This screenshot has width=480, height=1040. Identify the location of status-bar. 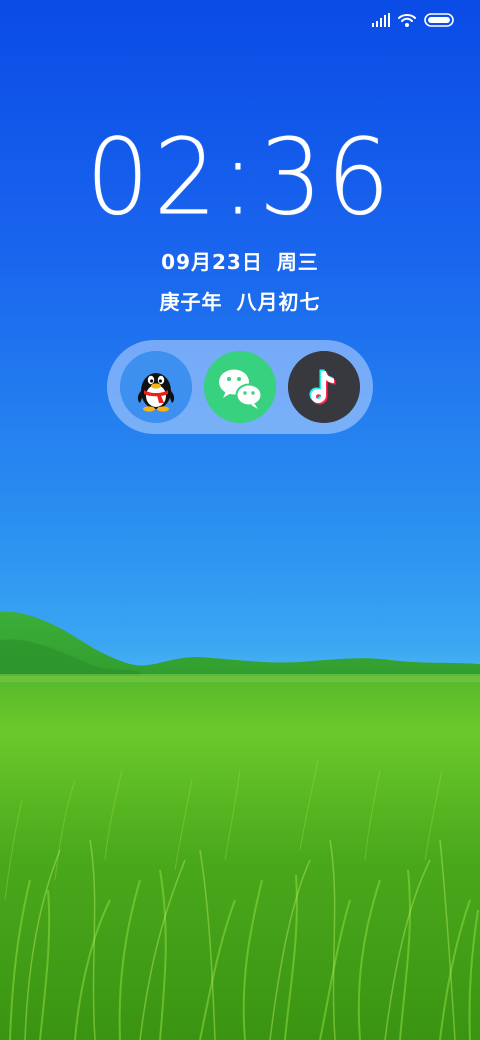
(413, 21).